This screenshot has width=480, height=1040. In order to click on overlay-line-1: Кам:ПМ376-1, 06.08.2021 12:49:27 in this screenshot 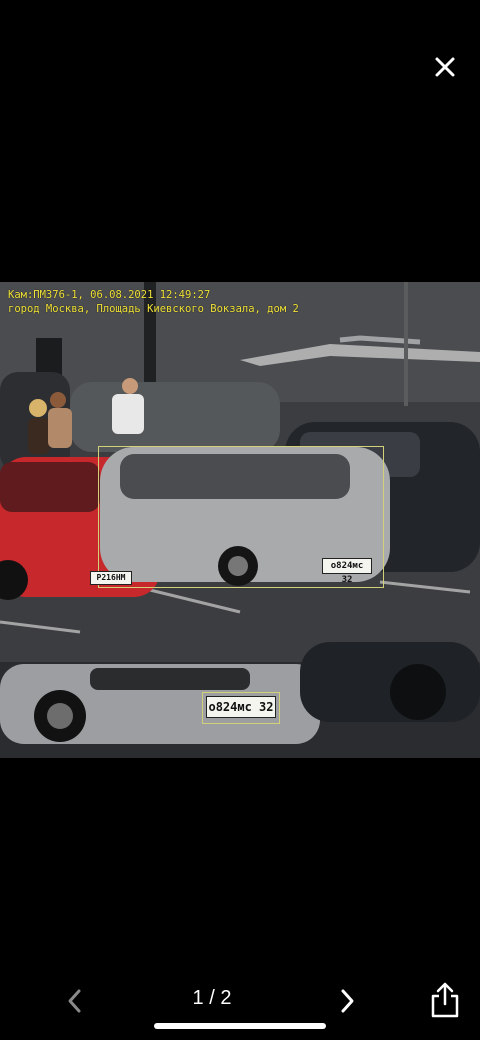, I will do `click(109, 295)`.